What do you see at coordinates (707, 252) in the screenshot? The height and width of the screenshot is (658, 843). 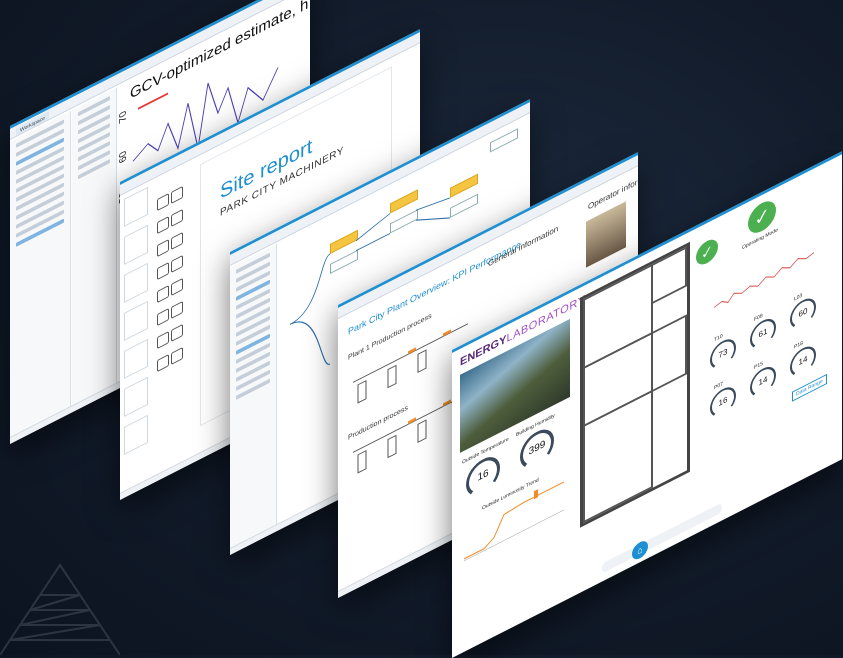 I see `check-icon: ✓` at bounding box center [707, 252].